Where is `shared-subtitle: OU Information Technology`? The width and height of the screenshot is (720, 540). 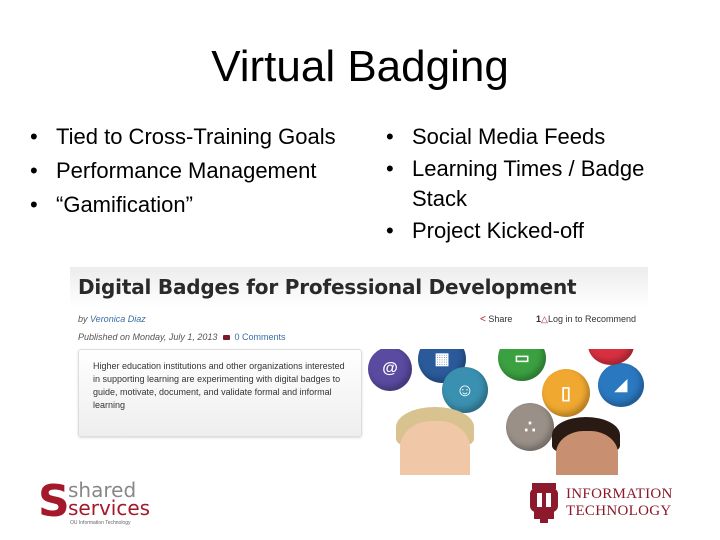
shared-subtitle: OU Information Technology is located at coordinates (100, 523).